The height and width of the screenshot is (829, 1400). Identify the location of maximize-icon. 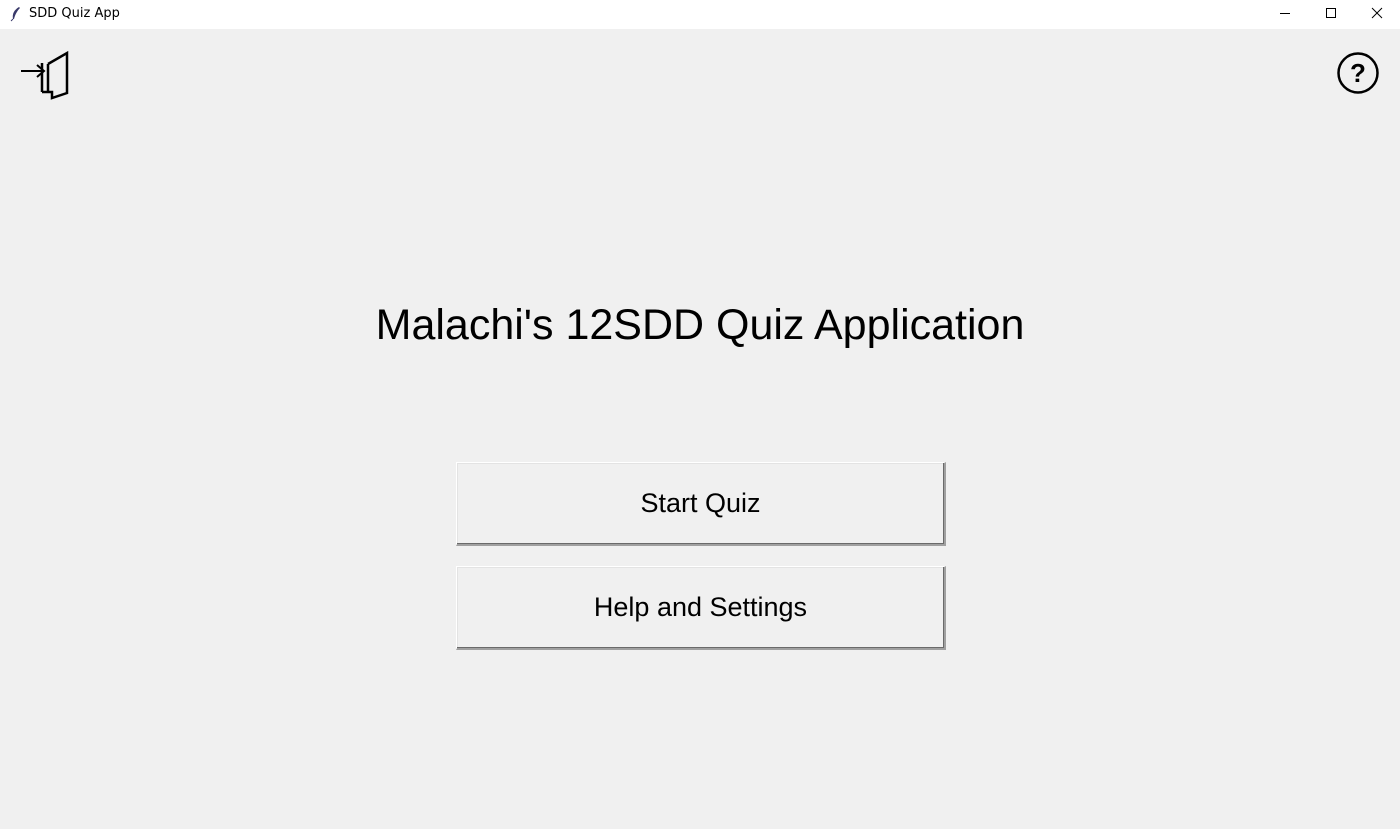
(1331, 15).